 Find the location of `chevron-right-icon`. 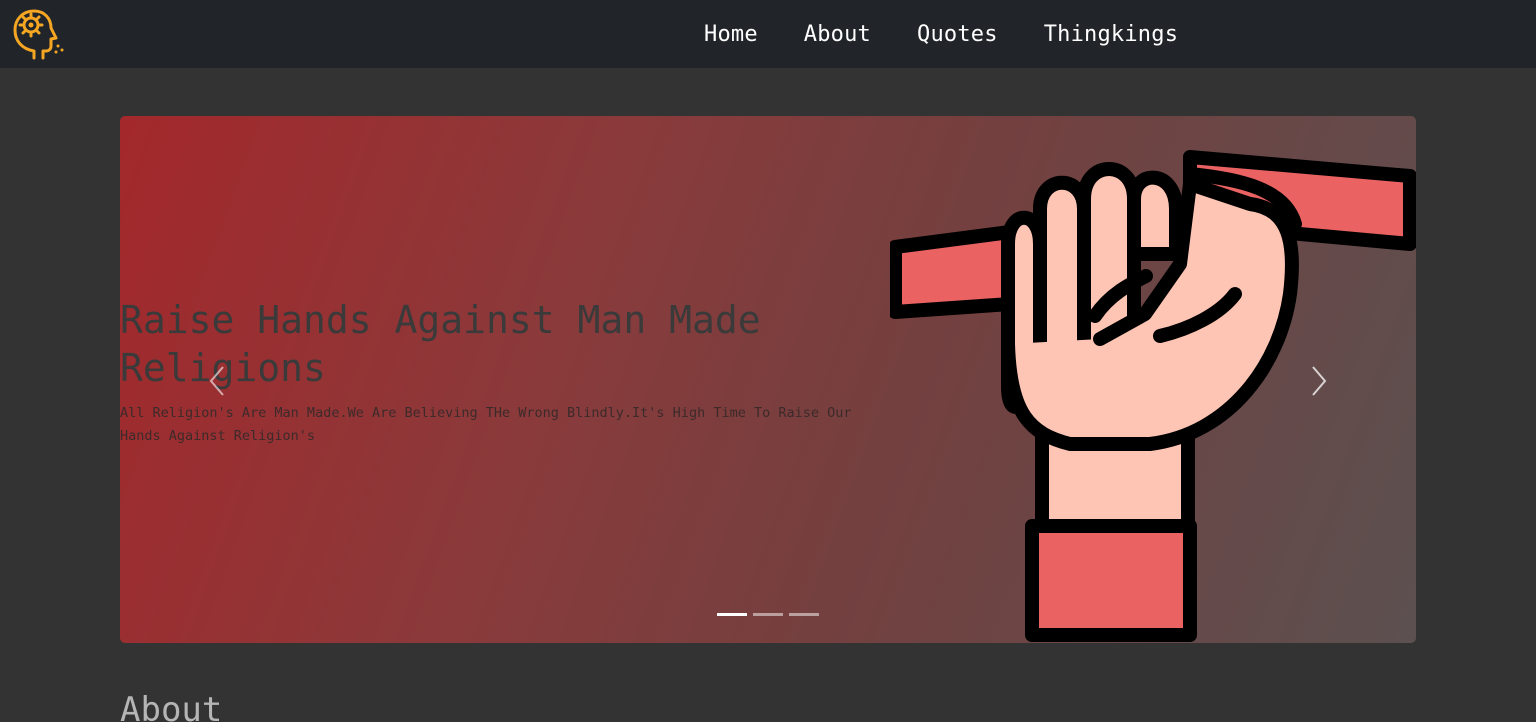

chevron-right-icon is located at coordinates (1319, 381).